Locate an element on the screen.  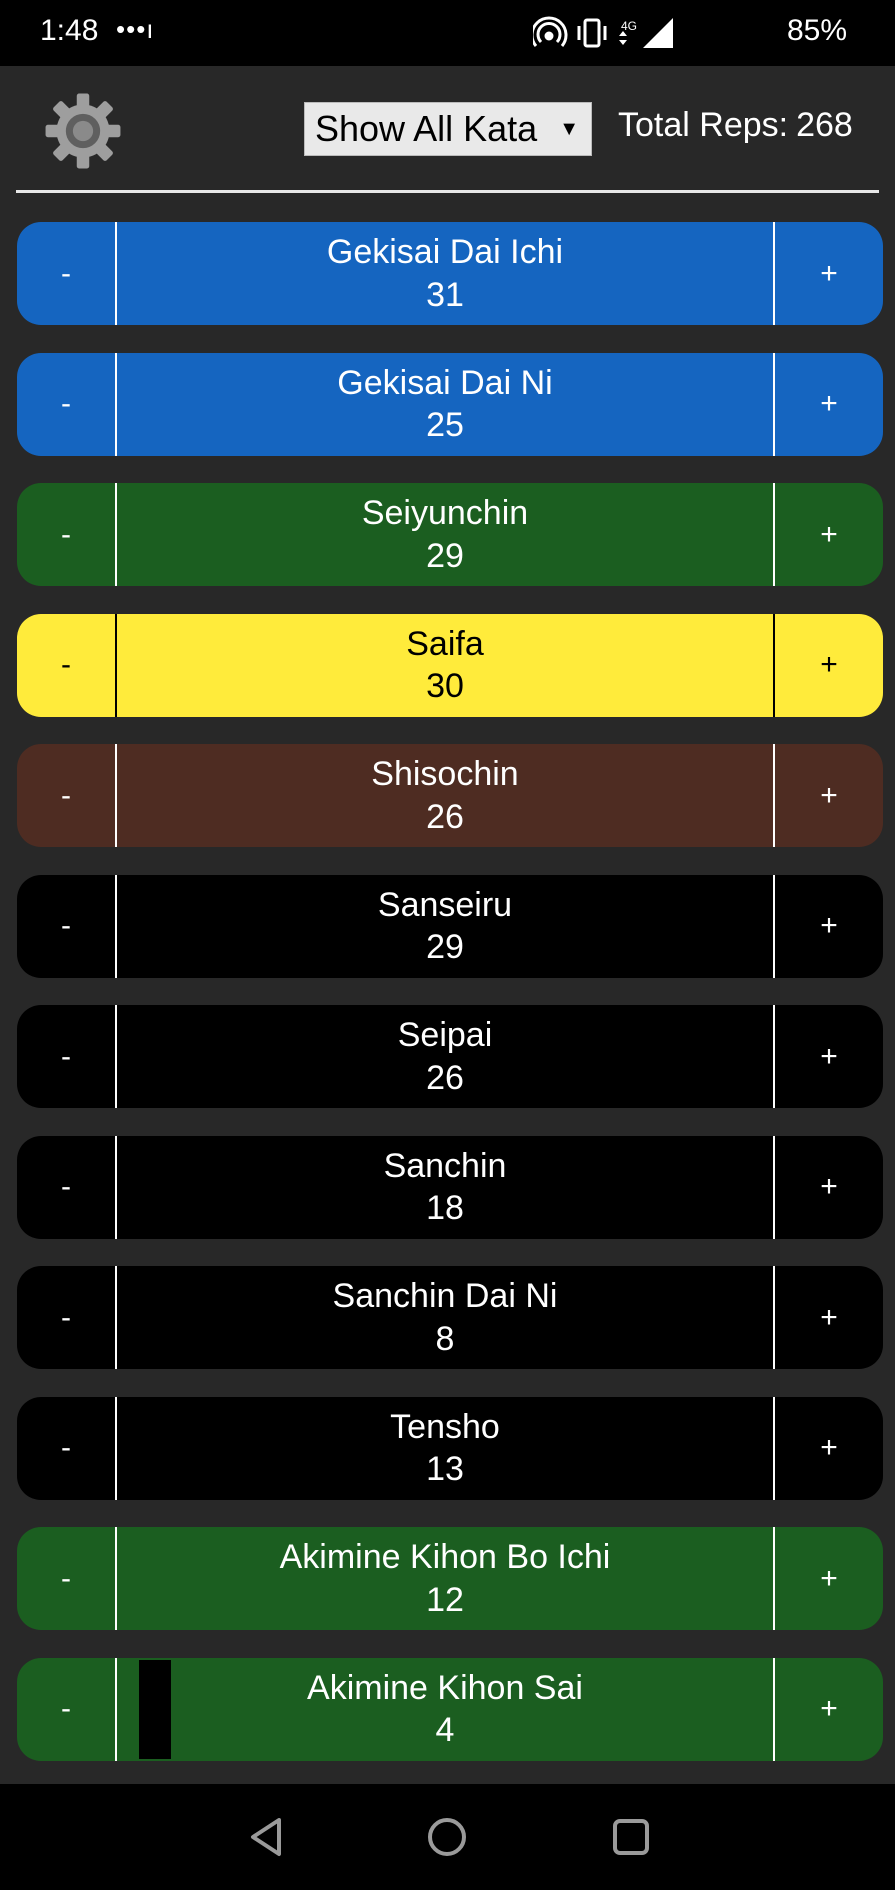
kata-count: 12 is located at coordinates (445, 1599).